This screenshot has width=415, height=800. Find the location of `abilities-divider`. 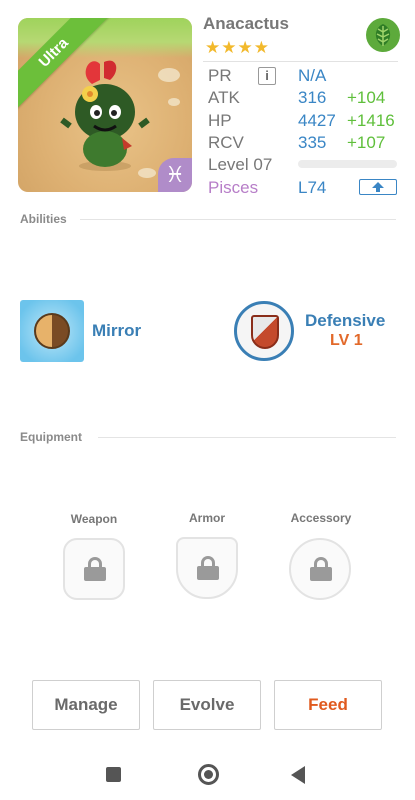

abilities-divider is located at coordinates (238, 219).